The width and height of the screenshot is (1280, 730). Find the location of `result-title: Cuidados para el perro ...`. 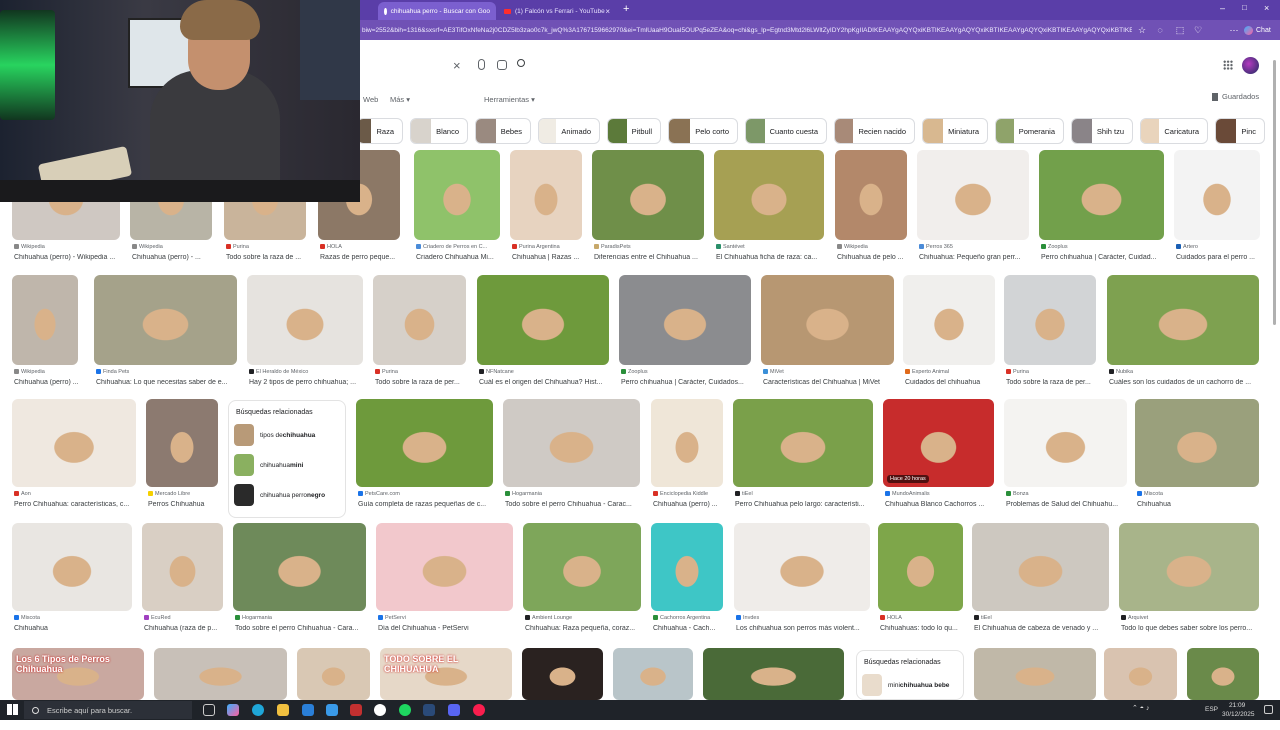

result-title: Cuidados para el perro ... is located at coordinates (1218, 257).